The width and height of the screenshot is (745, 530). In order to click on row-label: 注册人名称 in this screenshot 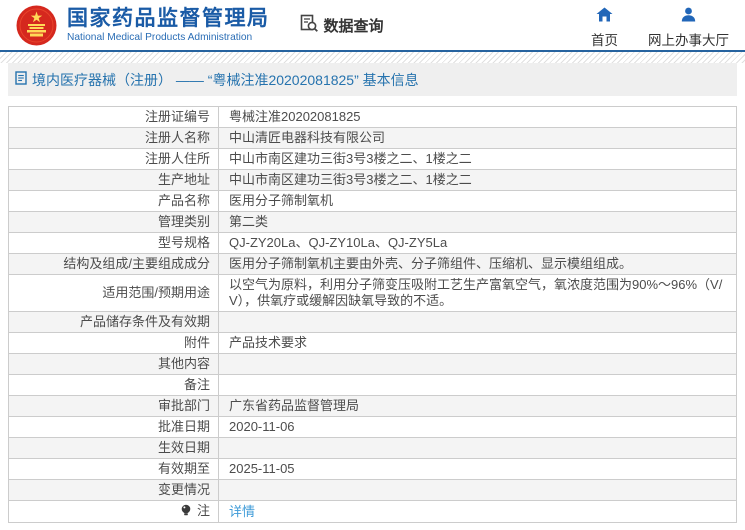, I will do `click(177, 137)`.